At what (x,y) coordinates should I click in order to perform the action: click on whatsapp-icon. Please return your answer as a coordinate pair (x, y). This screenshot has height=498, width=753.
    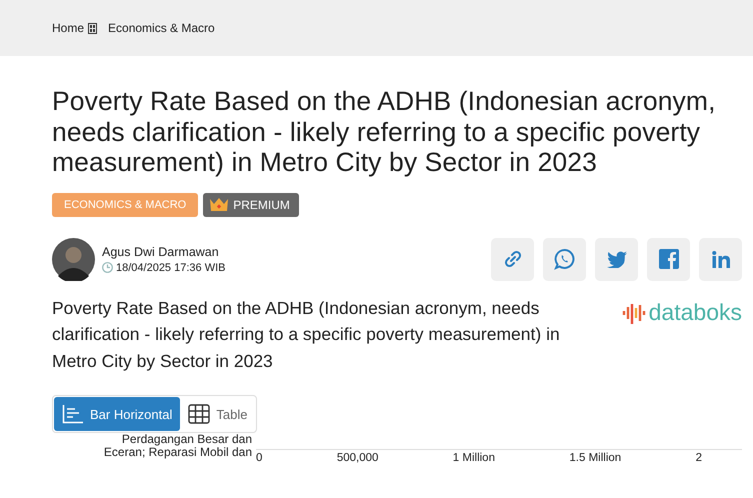
    Looking at the image, I should click on (565, 259).